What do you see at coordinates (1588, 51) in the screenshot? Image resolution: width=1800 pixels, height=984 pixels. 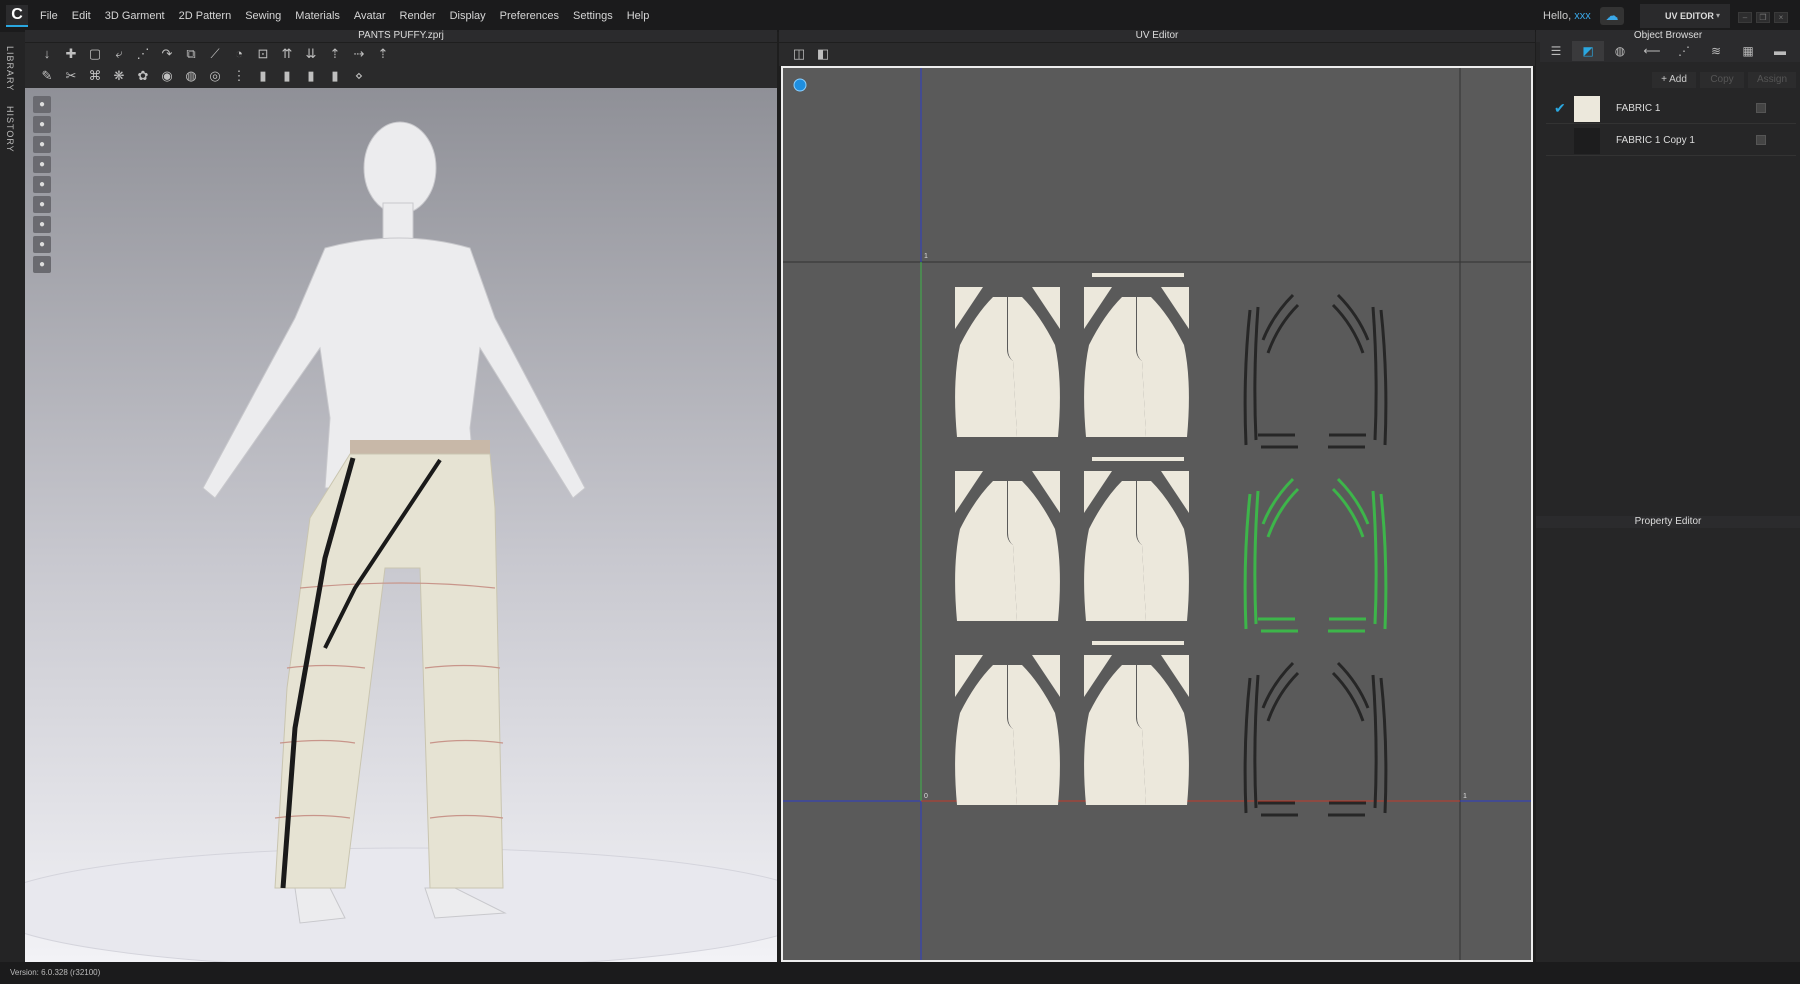 I see `object-browser-tab: ◩` at bounding box center [1588, 51].